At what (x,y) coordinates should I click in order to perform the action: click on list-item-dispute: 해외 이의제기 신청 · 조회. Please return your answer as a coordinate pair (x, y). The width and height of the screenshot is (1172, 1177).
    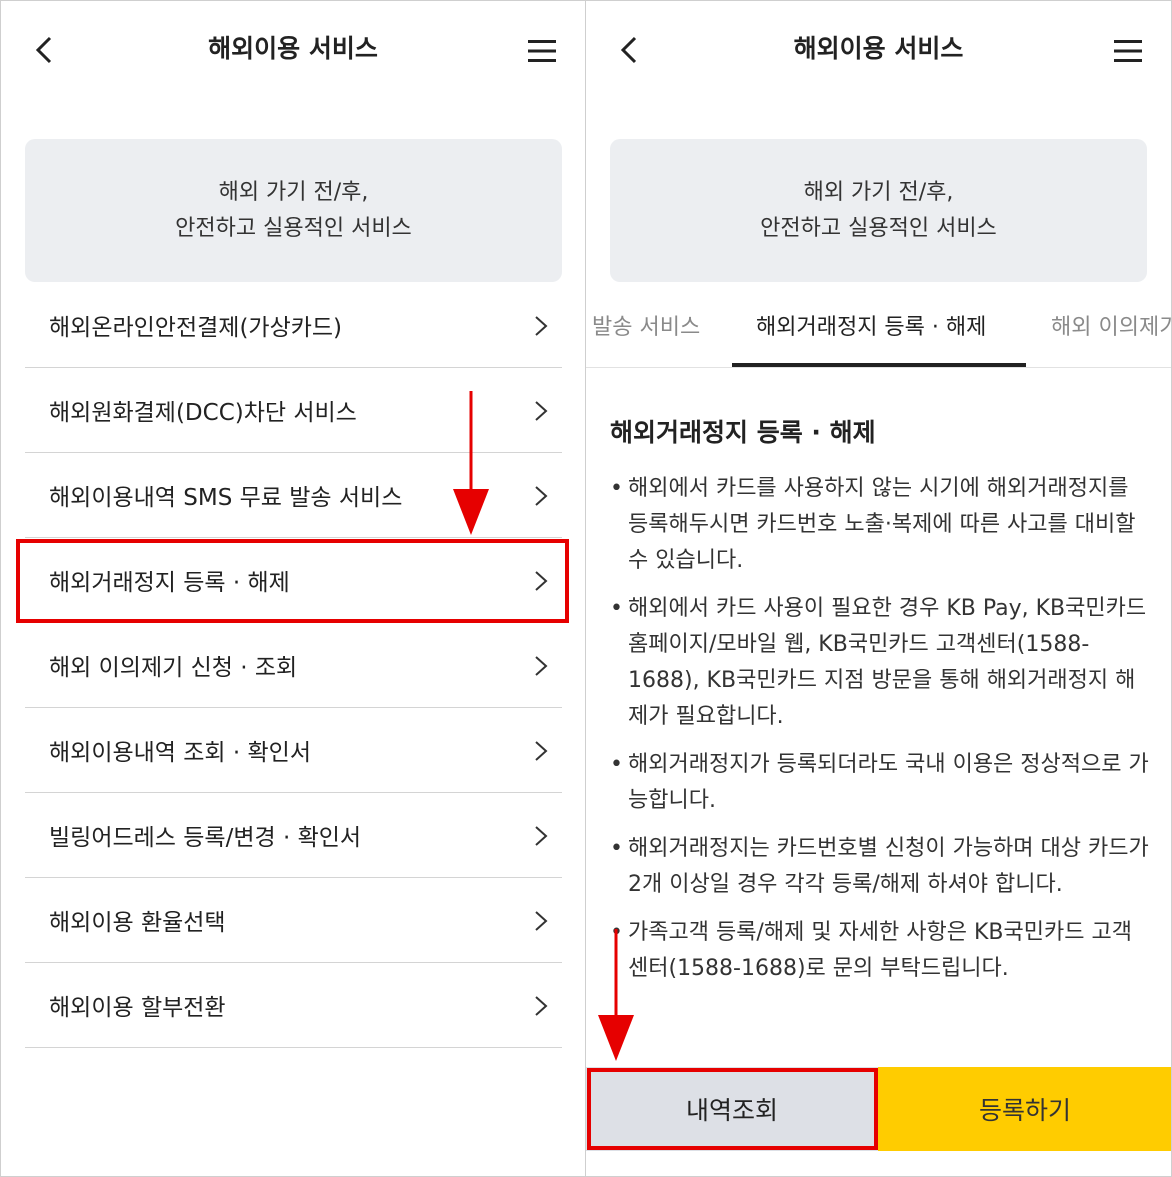
    Looking at the image, I should click on (293, 665).